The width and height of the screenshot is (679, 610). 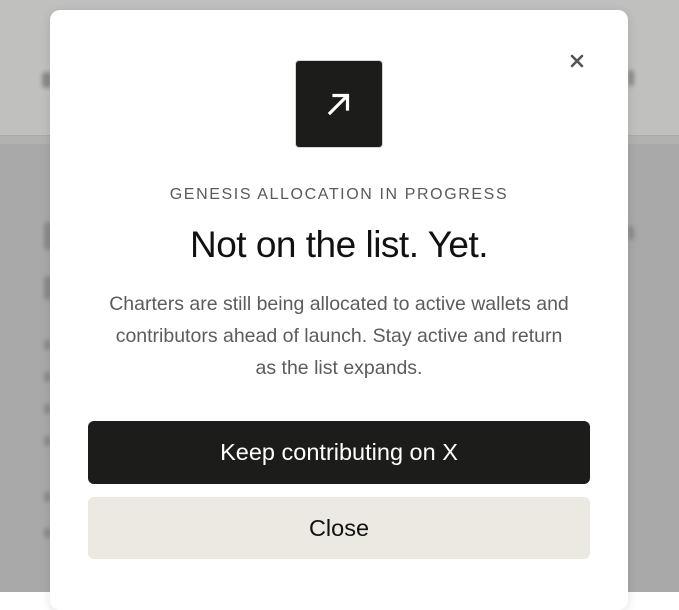 What do you see at coordinates (339, 528) in the screenshot?
I see `close-button: Close` at bounding box center [339, 528].